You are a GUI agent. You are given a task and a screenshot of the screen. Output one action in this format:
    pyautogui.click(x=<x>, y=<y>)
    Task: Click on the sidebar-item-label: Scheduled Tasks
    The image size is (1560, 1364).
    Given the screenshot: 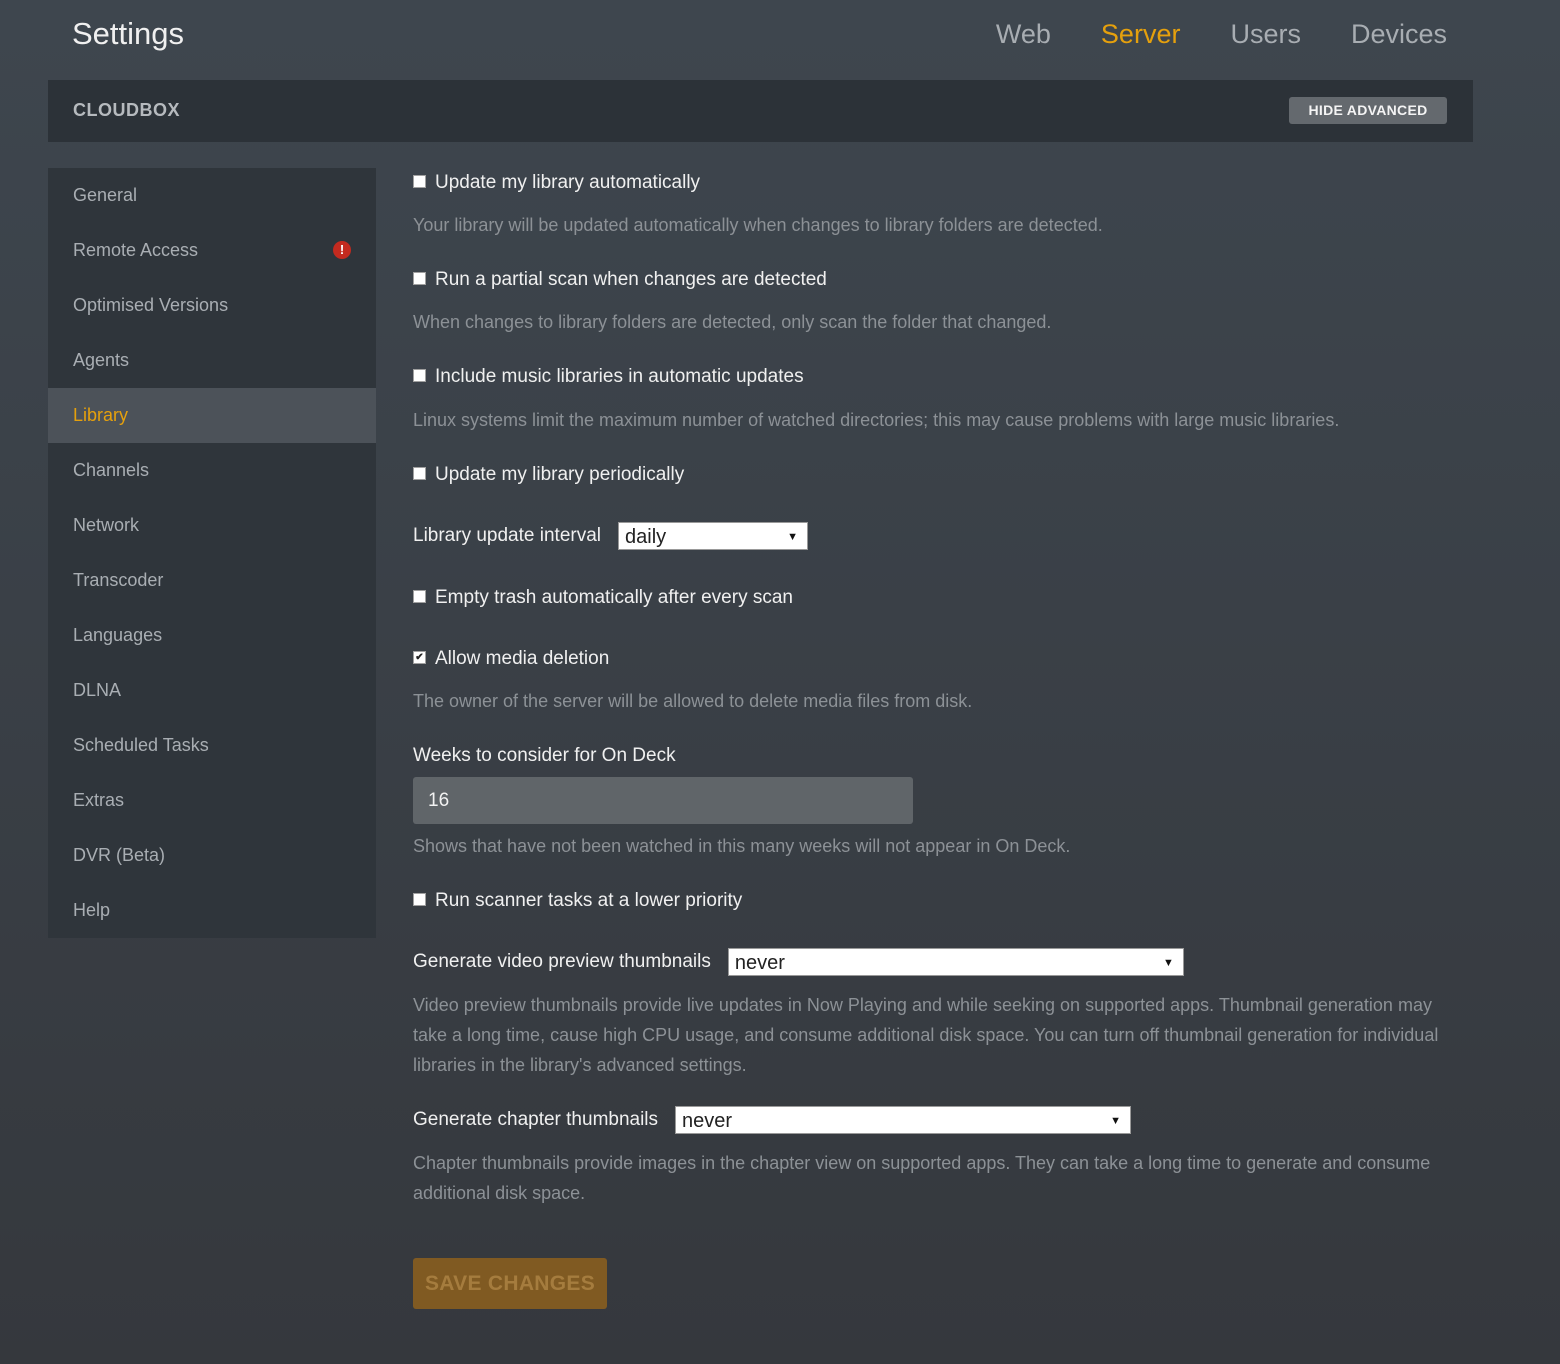 What is the action you would take?
    pyautogui.click(x=141, y=745)
    